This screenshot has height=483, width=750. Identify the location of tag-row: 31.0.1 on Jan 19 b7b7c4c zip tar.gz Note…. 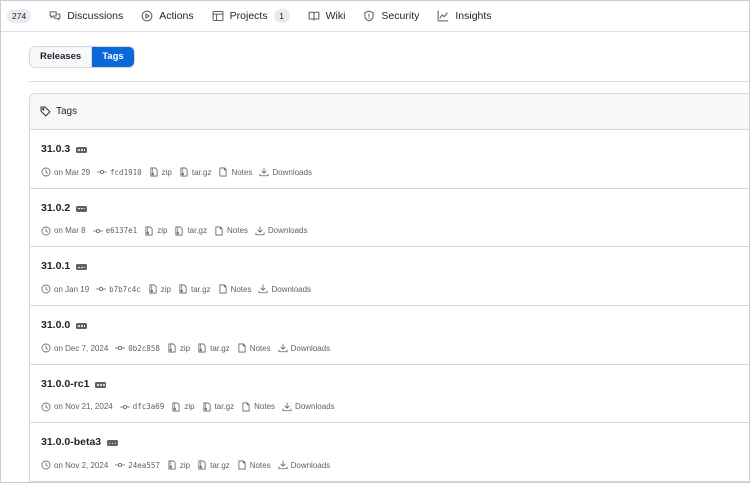
(389, 277).